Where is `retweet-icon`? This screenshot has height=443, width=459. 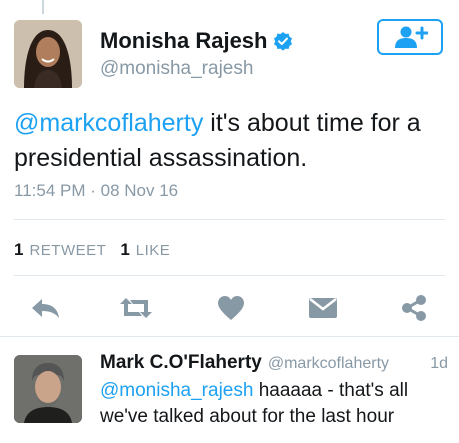 retweet-icon is located at coordinates (136, 308).